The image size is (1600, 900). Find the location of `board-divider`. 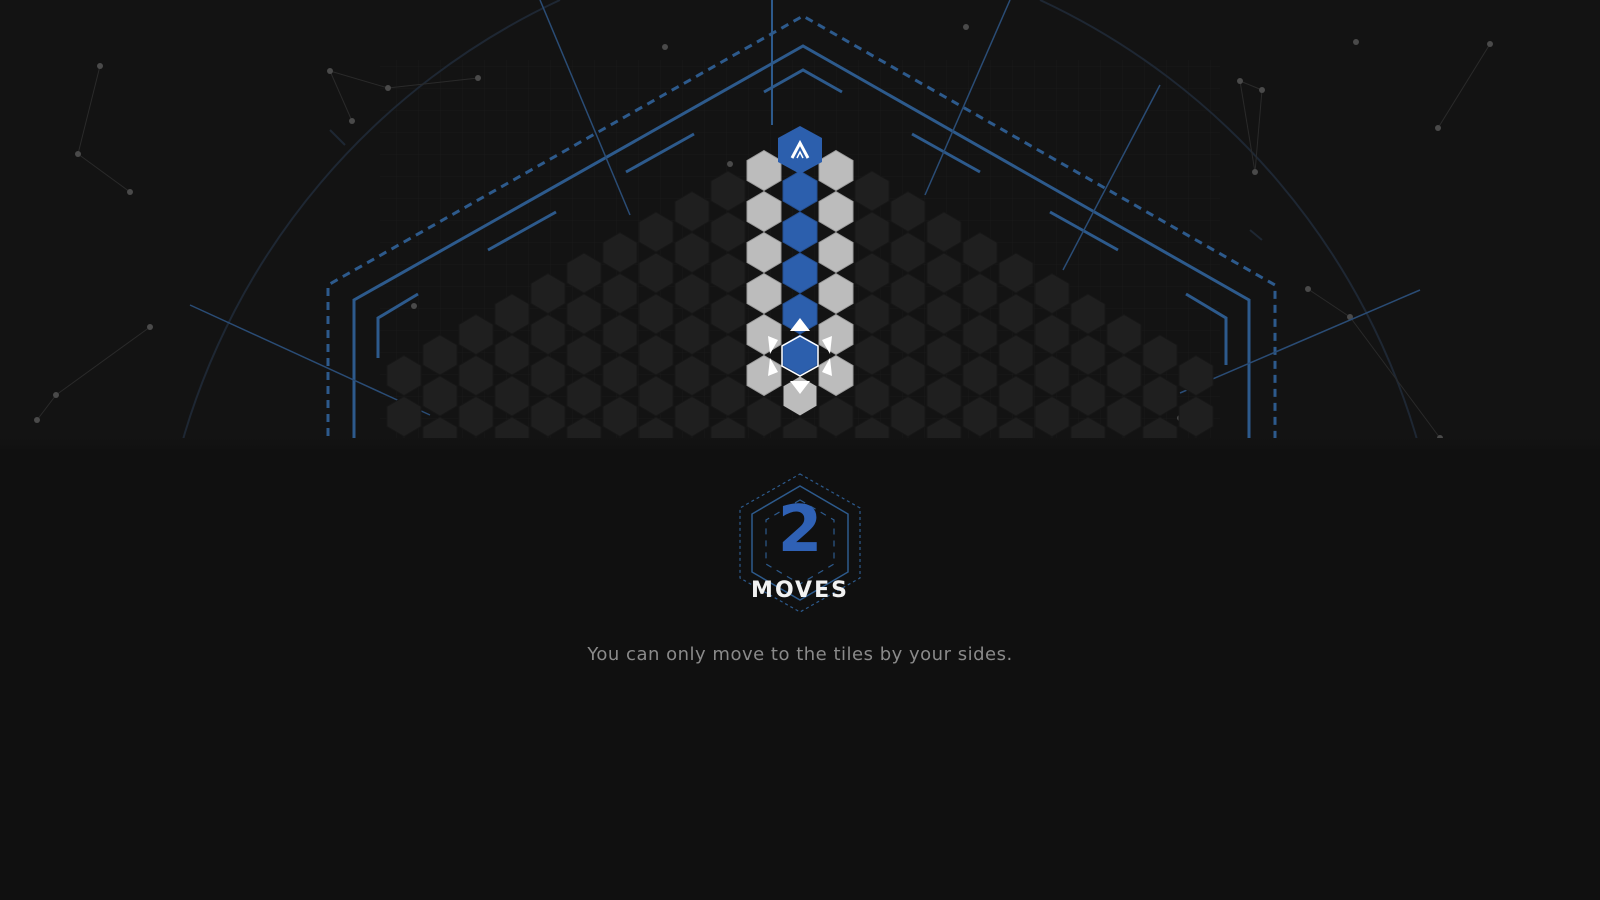

board-divider is located at coordinates (800, 445).